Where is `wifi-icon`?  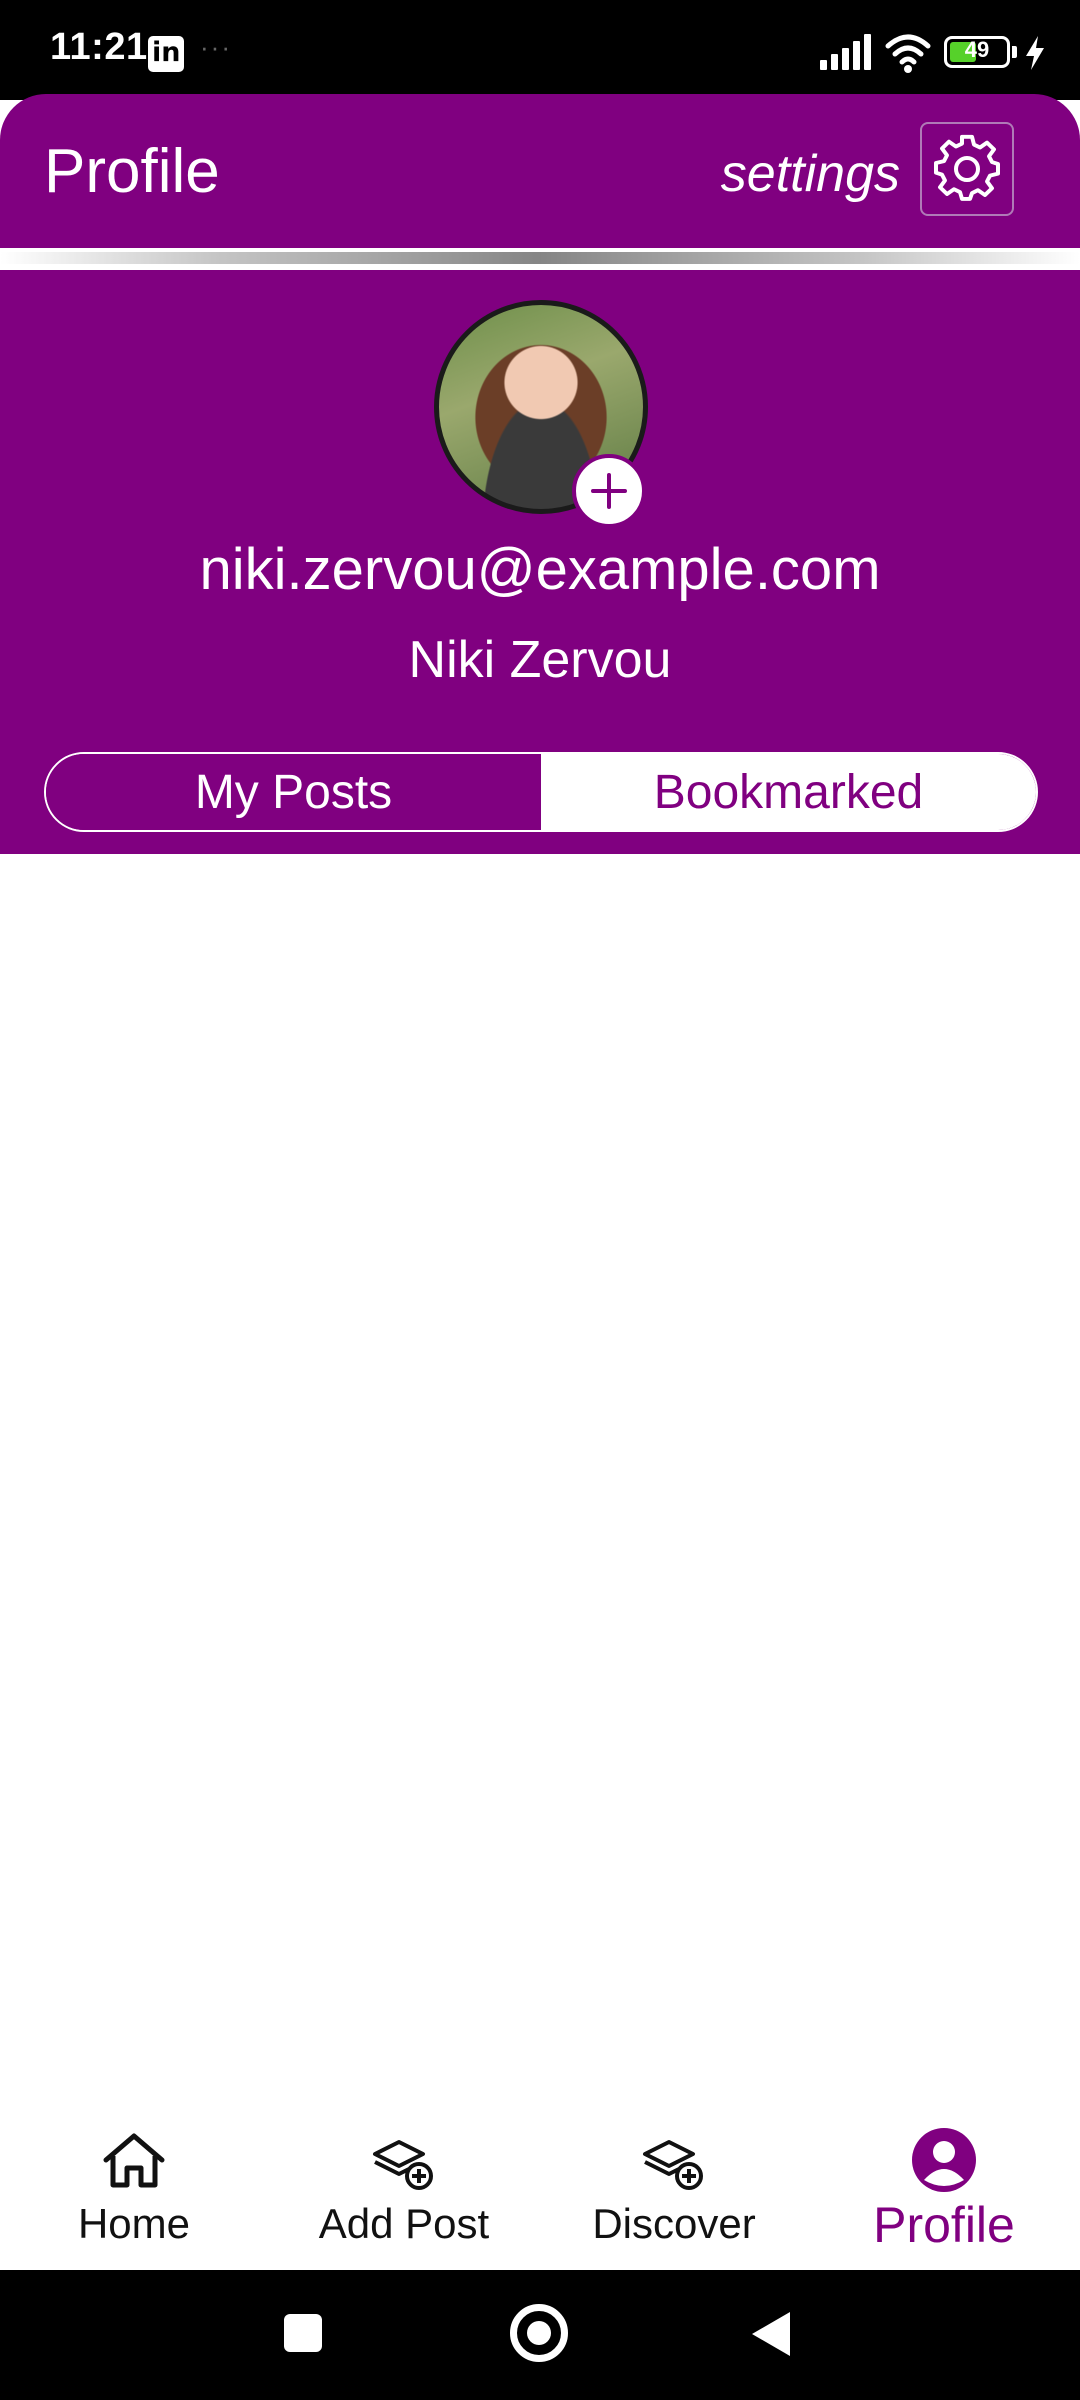 wifi-icon is located at coordinates (908, 53).